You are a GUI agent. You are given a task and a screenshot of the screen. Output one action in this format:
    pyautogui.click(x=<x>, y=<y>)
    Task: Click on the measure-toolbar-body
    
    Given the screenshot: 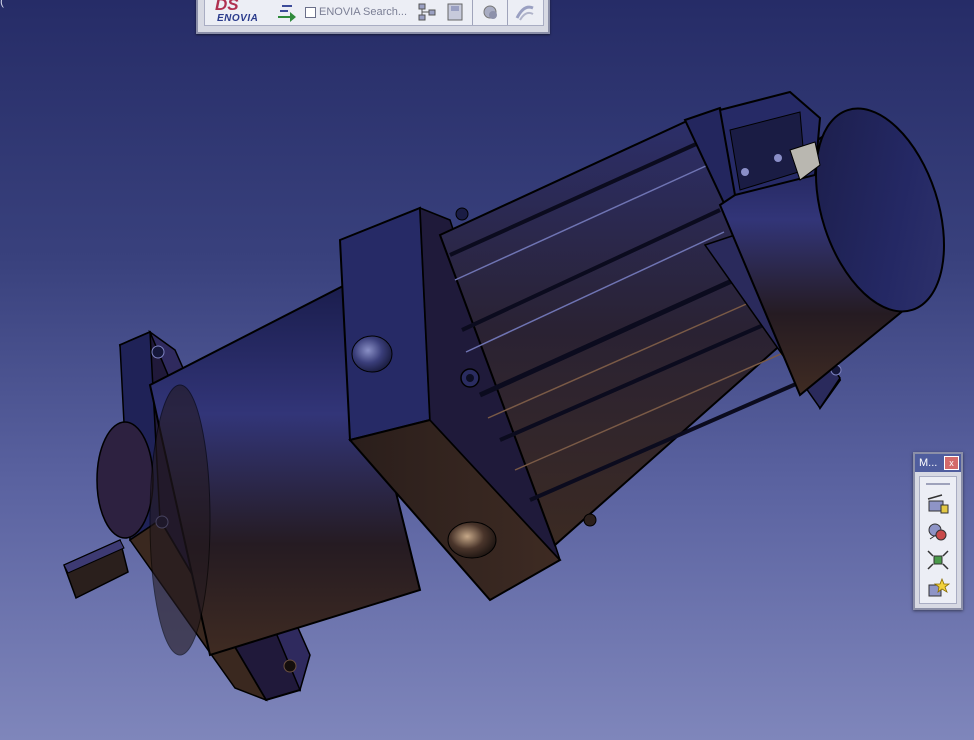 What is the action you would take?
    pyautogui.click(x=938, y=540)
    